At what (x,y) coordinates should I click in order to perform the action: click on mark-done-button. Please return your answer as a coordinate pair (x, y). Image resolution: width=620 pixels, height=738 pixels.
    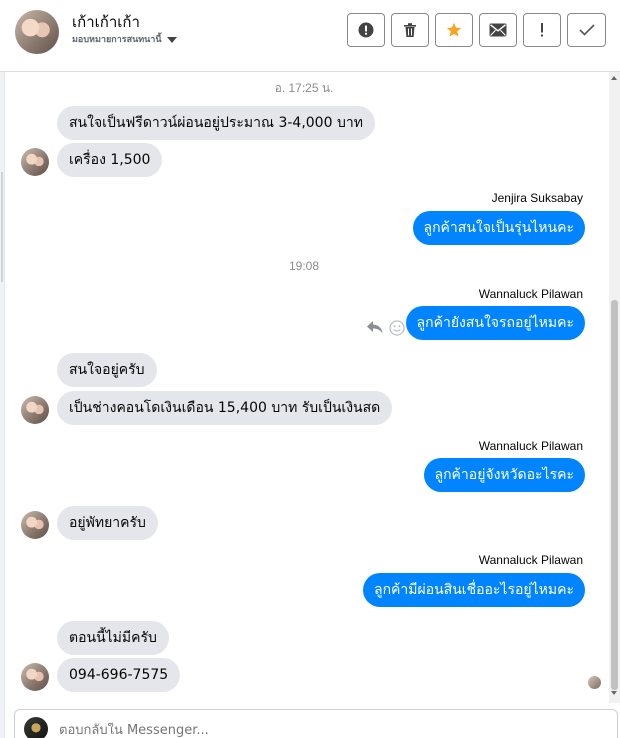
    Looking at the image, I should click on (586, 30).